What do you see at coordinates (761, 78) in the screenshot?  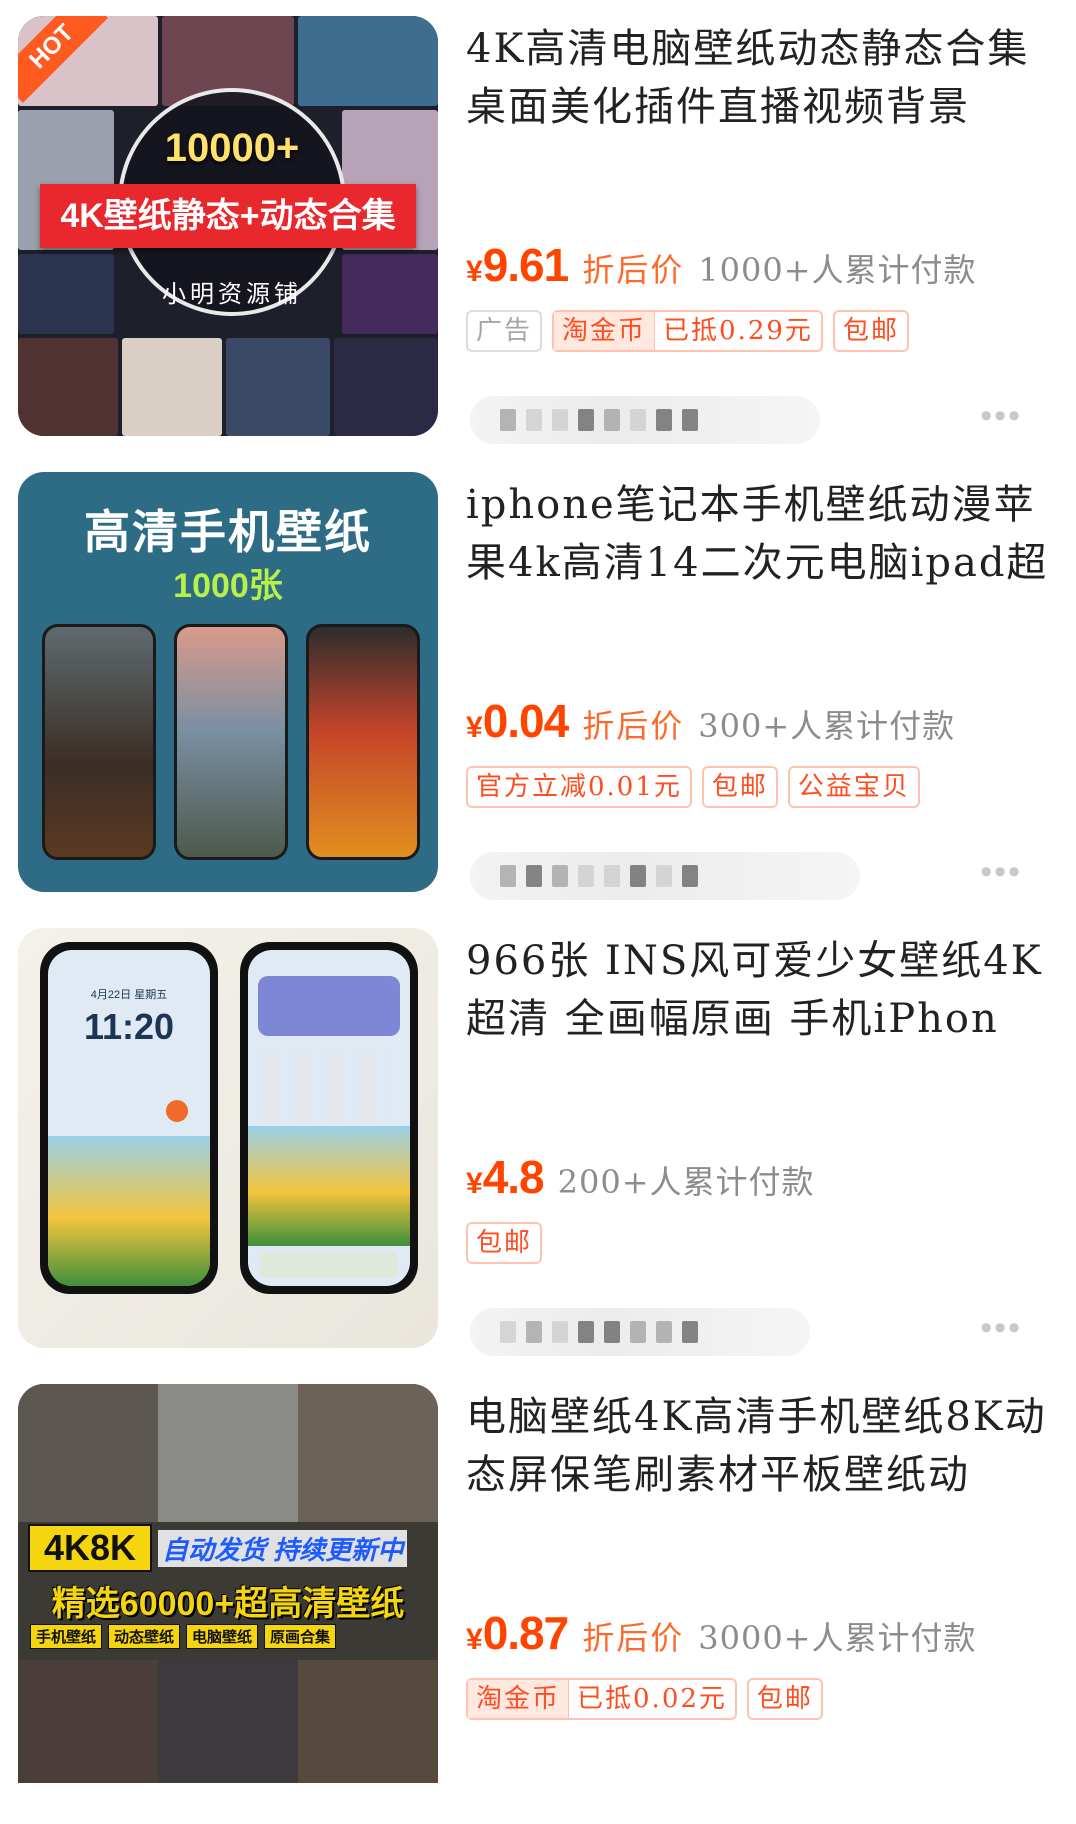 I see `product-title: 4K高清电脑壁纸动态静态合集桌面美化插件直播视频背景` at bounding box center [761, 78].